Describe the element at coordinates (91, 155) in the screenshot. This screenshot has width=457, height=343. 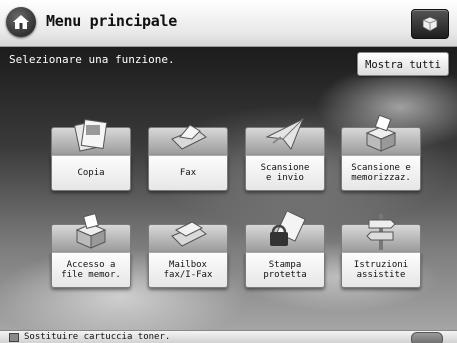
I see `function-tile-copy: Copia` at that location.